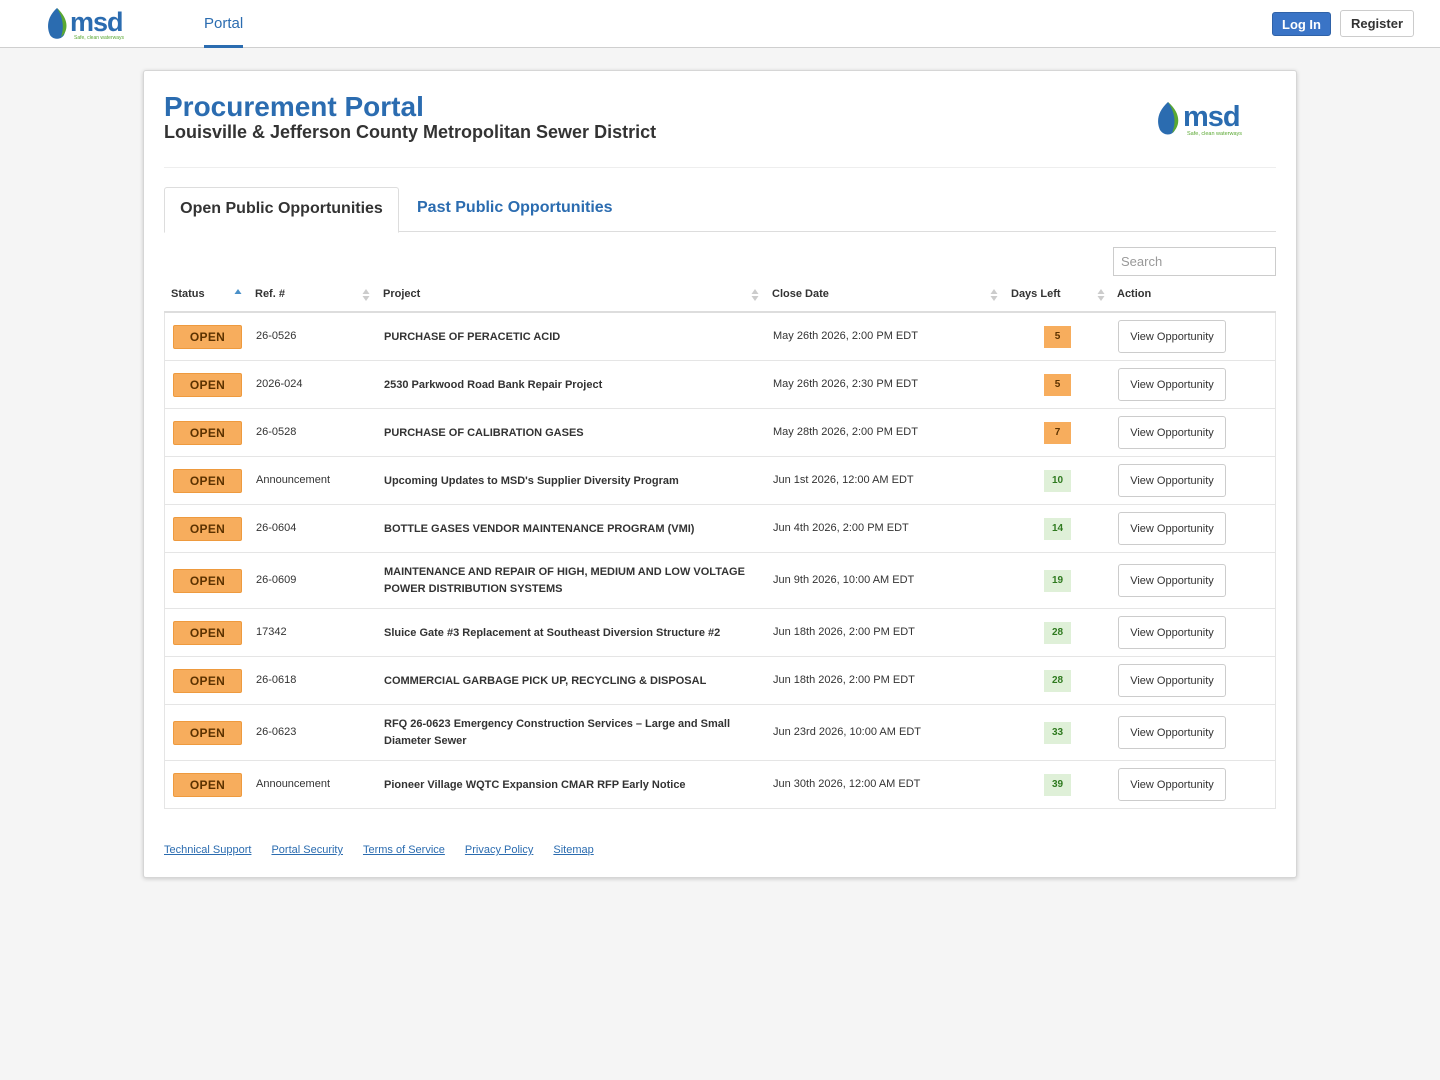 Image resolution: width=1440 pixels, height=1080 pixels. Describe the element at coordinates (276, 432) in the screenshot. I see `ref-number: 26-0528` at that location.